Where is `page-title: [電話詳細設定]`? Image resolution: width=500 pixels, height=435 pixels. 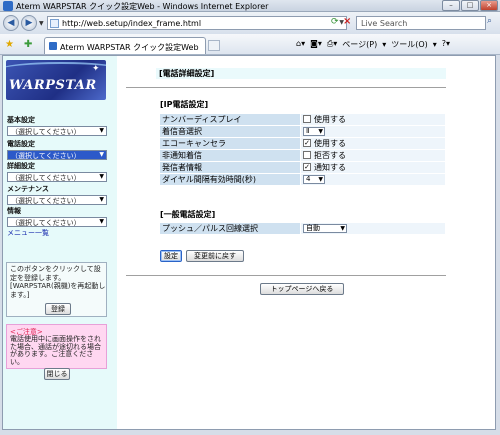
page-title: [電話詳細設定] is located at coordinates (301, 73).